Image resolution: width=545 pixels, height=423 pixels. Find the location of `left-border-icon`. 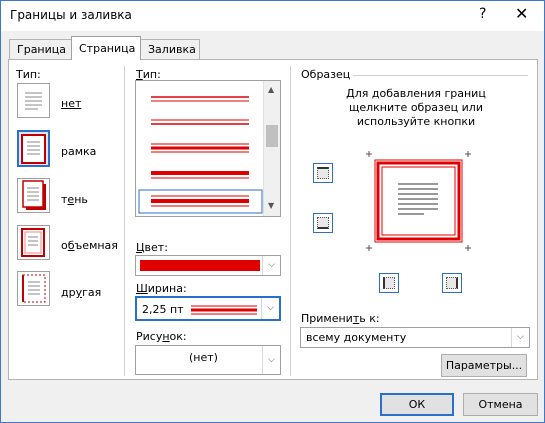

left-border-icon is located at coordinates (389, 283).